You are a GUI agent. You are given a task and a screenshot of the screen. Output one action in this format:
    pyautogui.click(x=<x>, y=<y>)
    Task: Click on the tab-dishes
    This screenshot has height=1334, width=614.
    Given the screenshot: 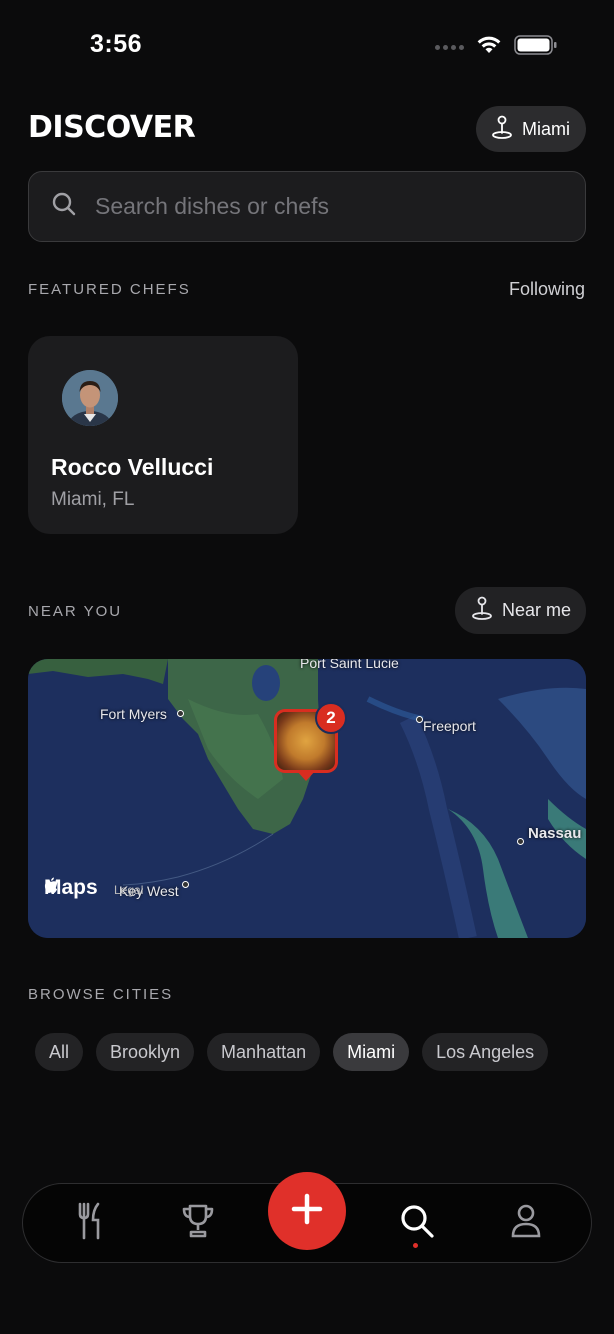 What is the action you would take?
    pyautogui.click(x=90, y=1223)
    